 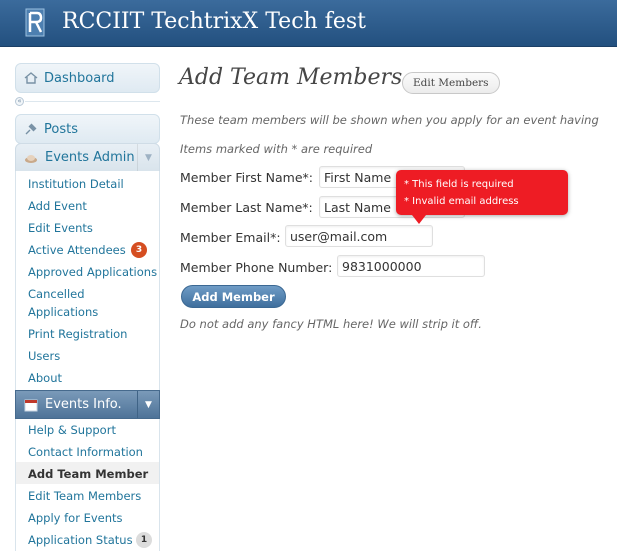 What do you see at coordinates (419, 219) in the screenshot?
I see `tooltip-arrow-icon` at bounding box center [419, 219].